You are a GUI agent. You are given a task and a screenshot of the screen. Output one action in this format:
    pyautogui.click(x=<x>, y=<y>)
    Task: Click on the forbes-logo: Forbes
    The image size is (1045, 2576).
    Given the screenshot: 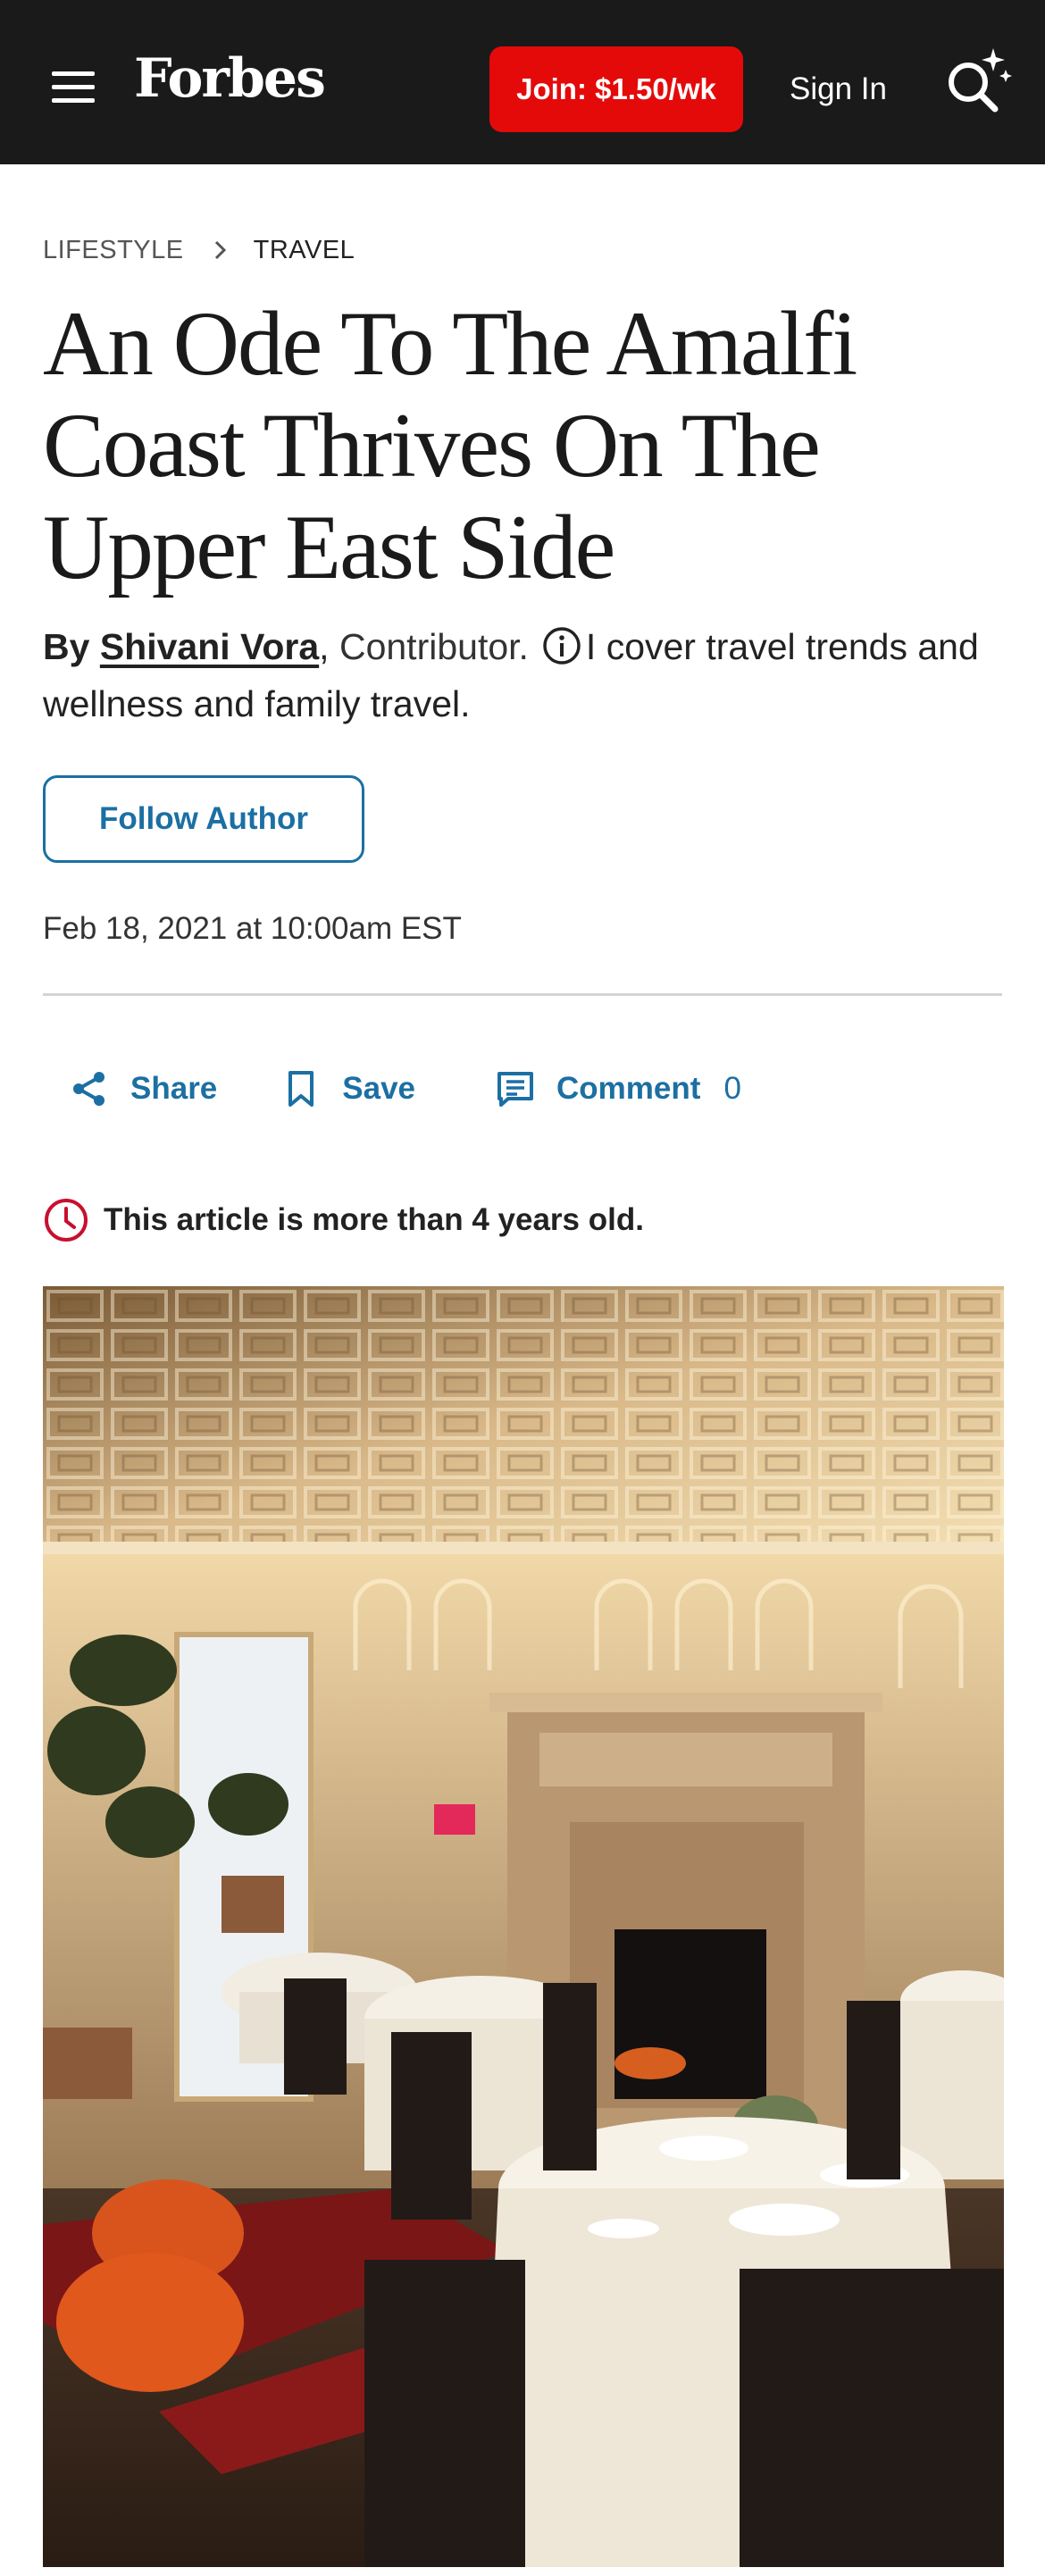 What is the action you would take?
    pyautogui.click(x=230, y=79)
    